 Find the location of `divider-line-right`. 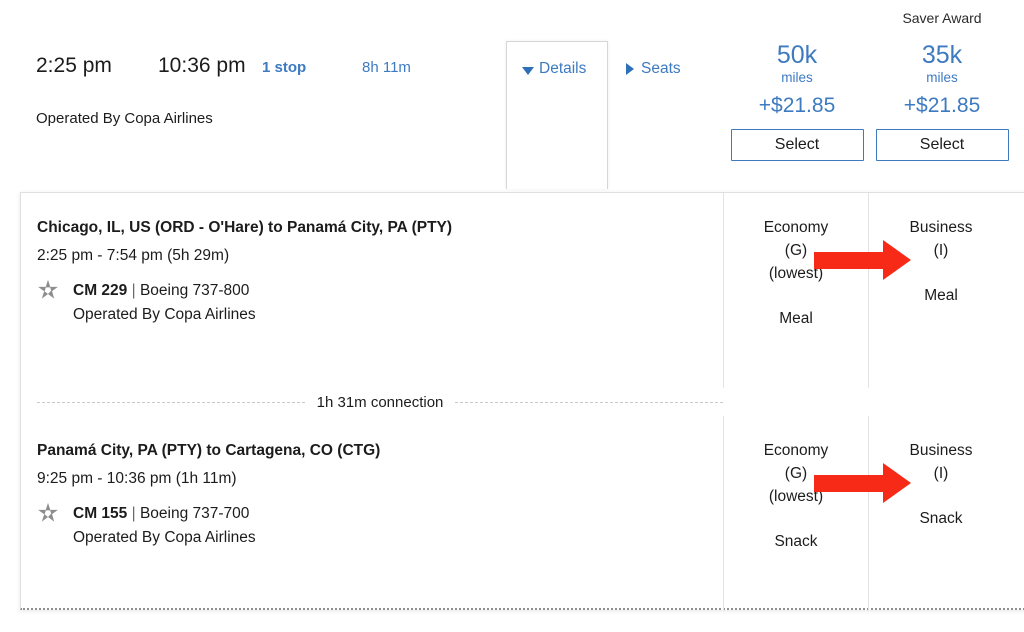

divider-line-right is located at coordinates (589, 402).